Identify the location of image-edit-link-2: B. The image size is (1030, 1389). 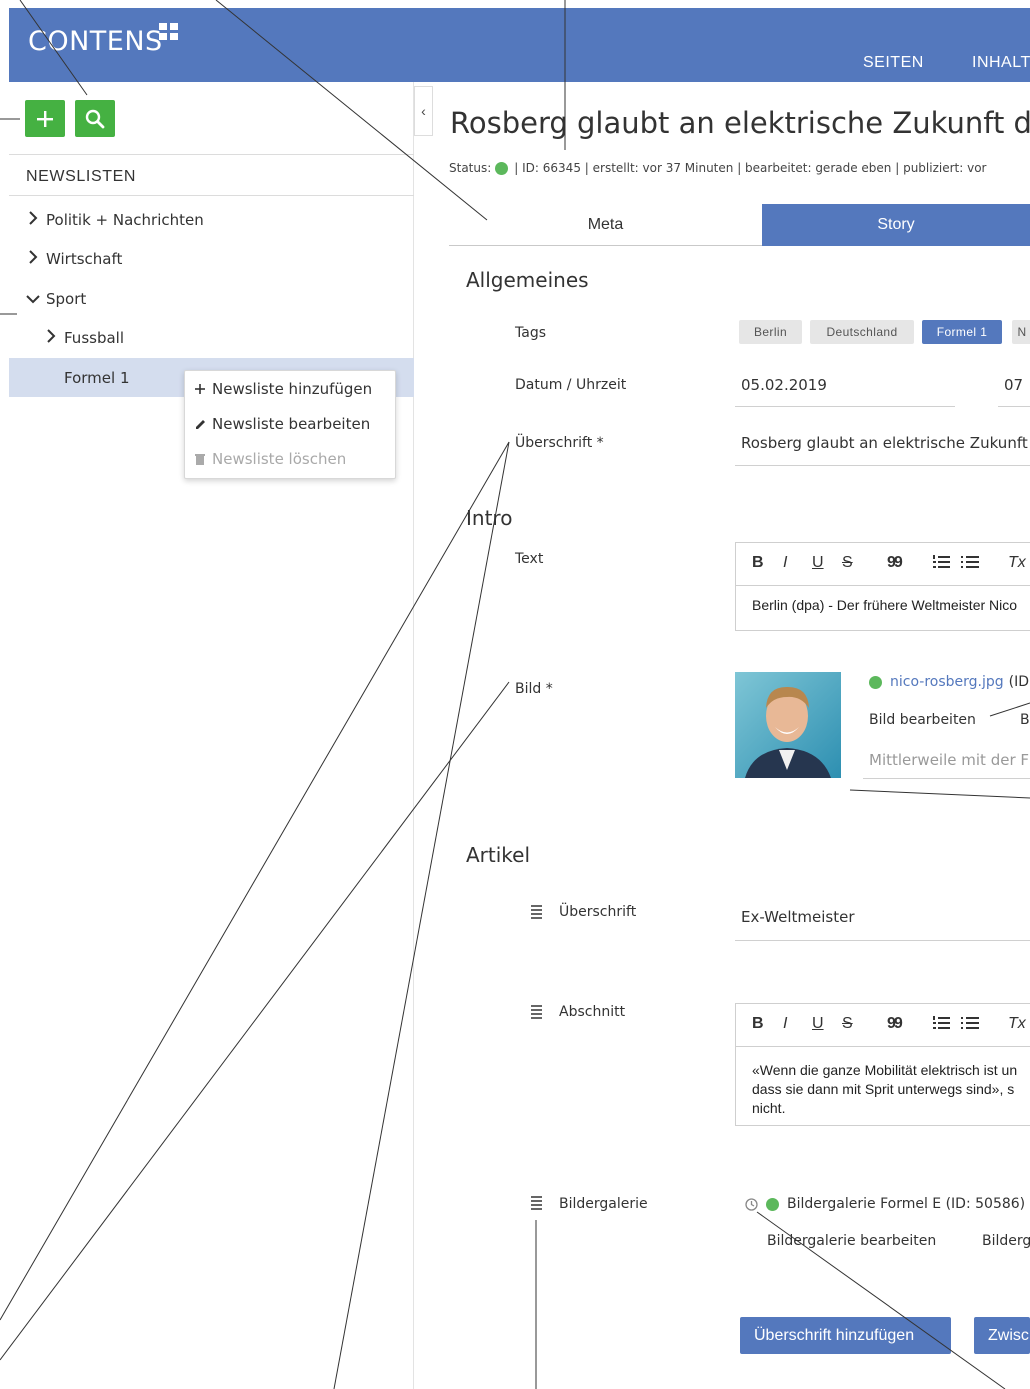
(1025, 720).